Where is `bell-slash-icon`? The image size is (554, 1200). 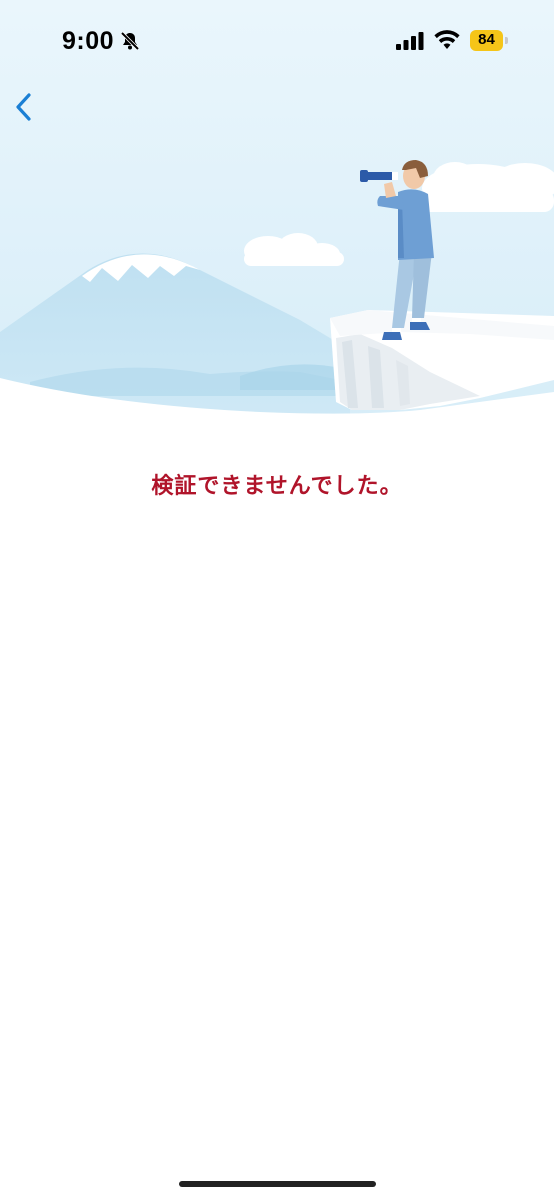
bell-slash-icon is located at coordinates (130, 41).